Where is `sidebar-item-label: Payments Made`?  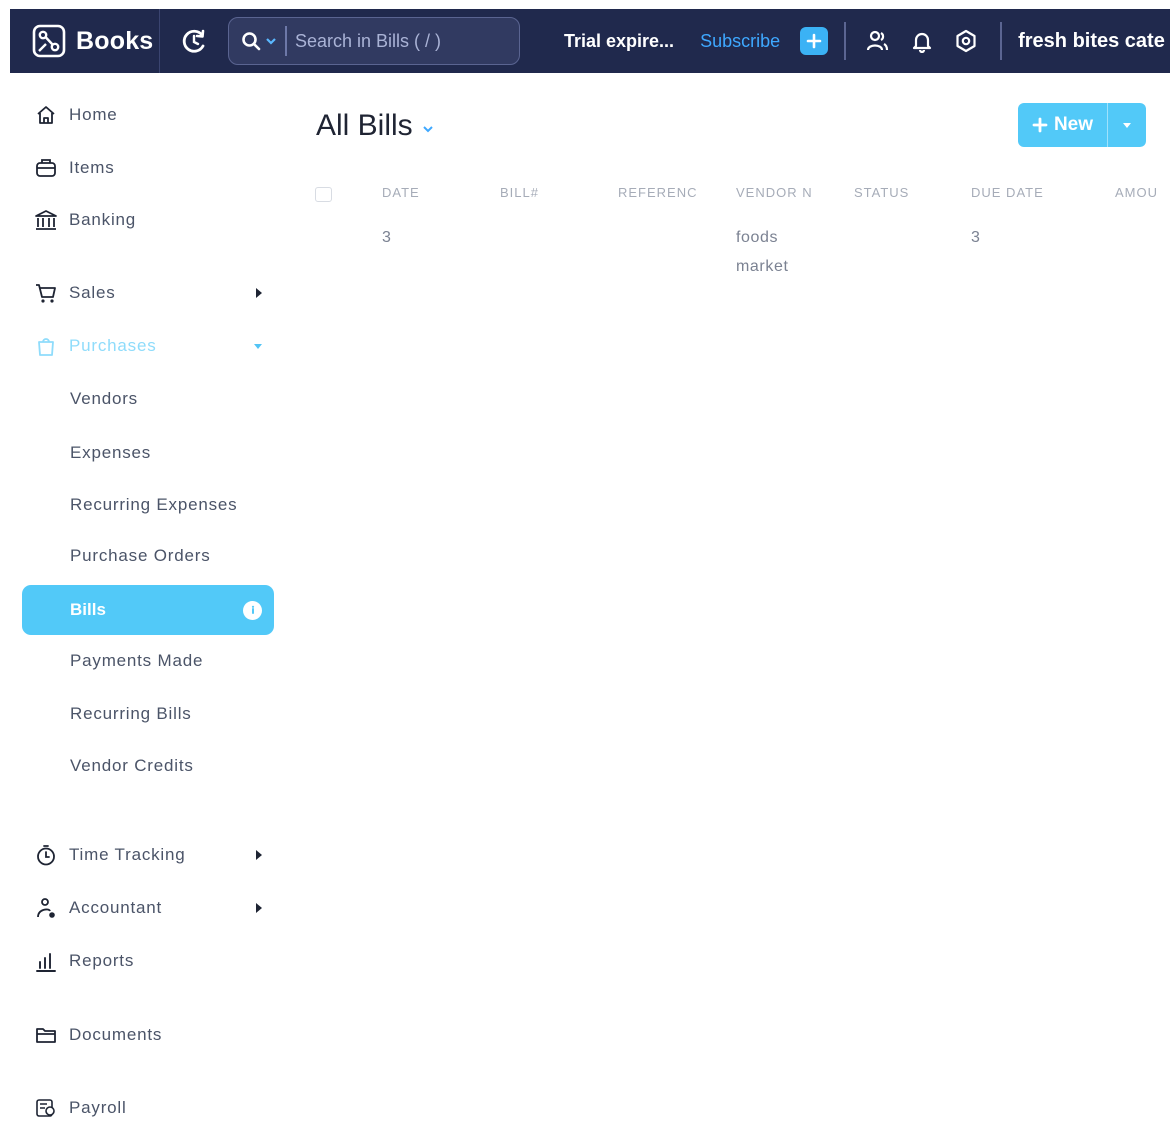
sidebar-item-label: Payments Made is located at coordinates (137, 660).